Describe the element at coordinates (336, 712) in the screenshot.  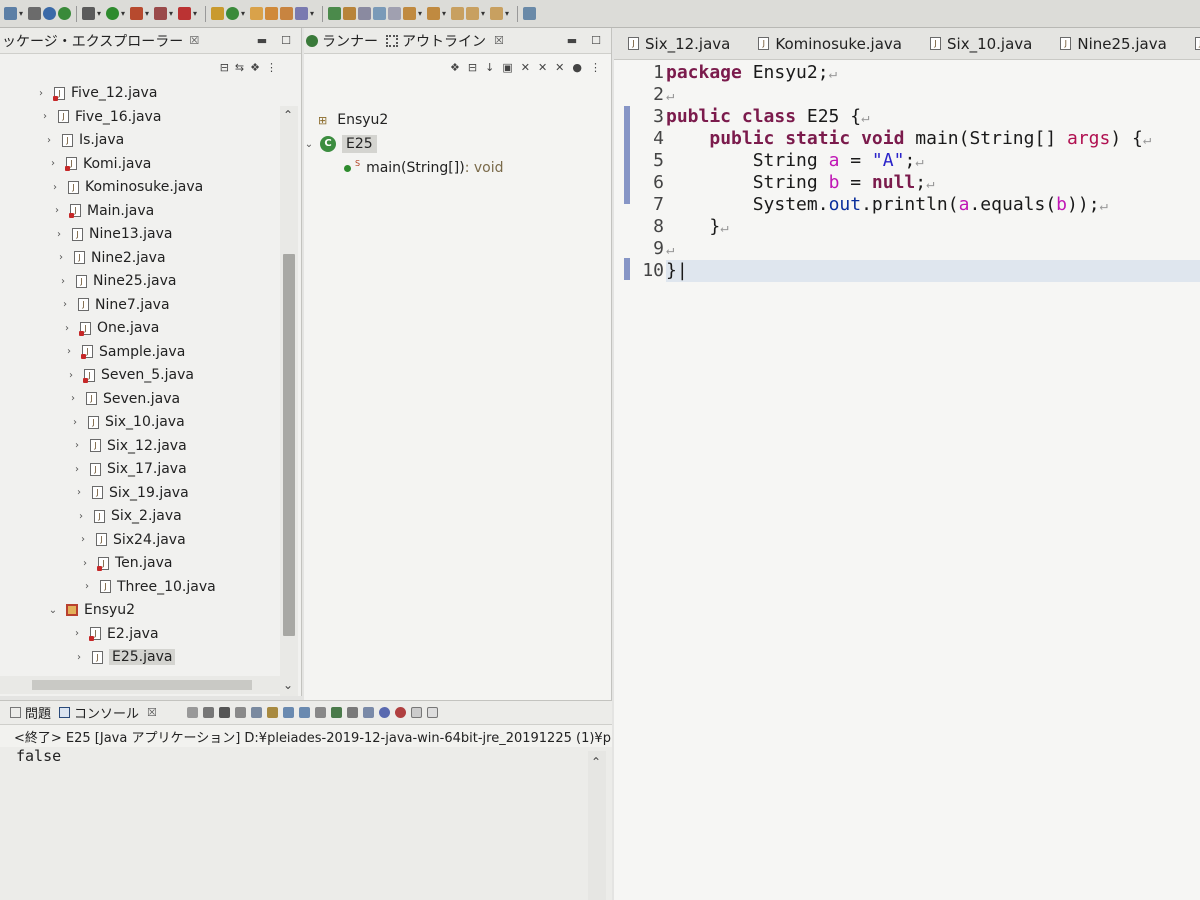
I see `display-console-icon` at that location.